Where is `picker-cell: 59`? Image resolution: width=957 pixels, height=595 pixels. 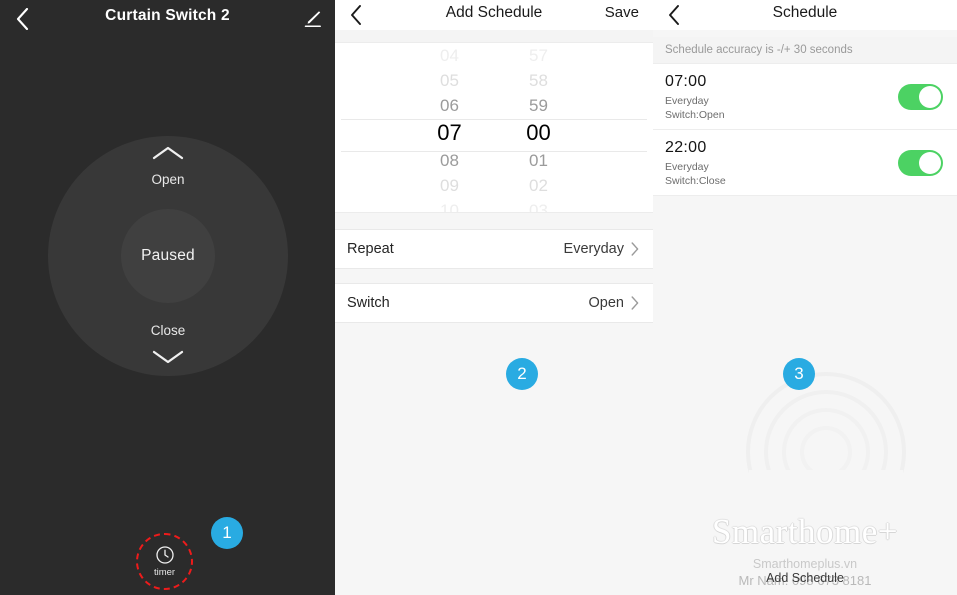 picker-cell: 59 is located at coordinates (539, 105).